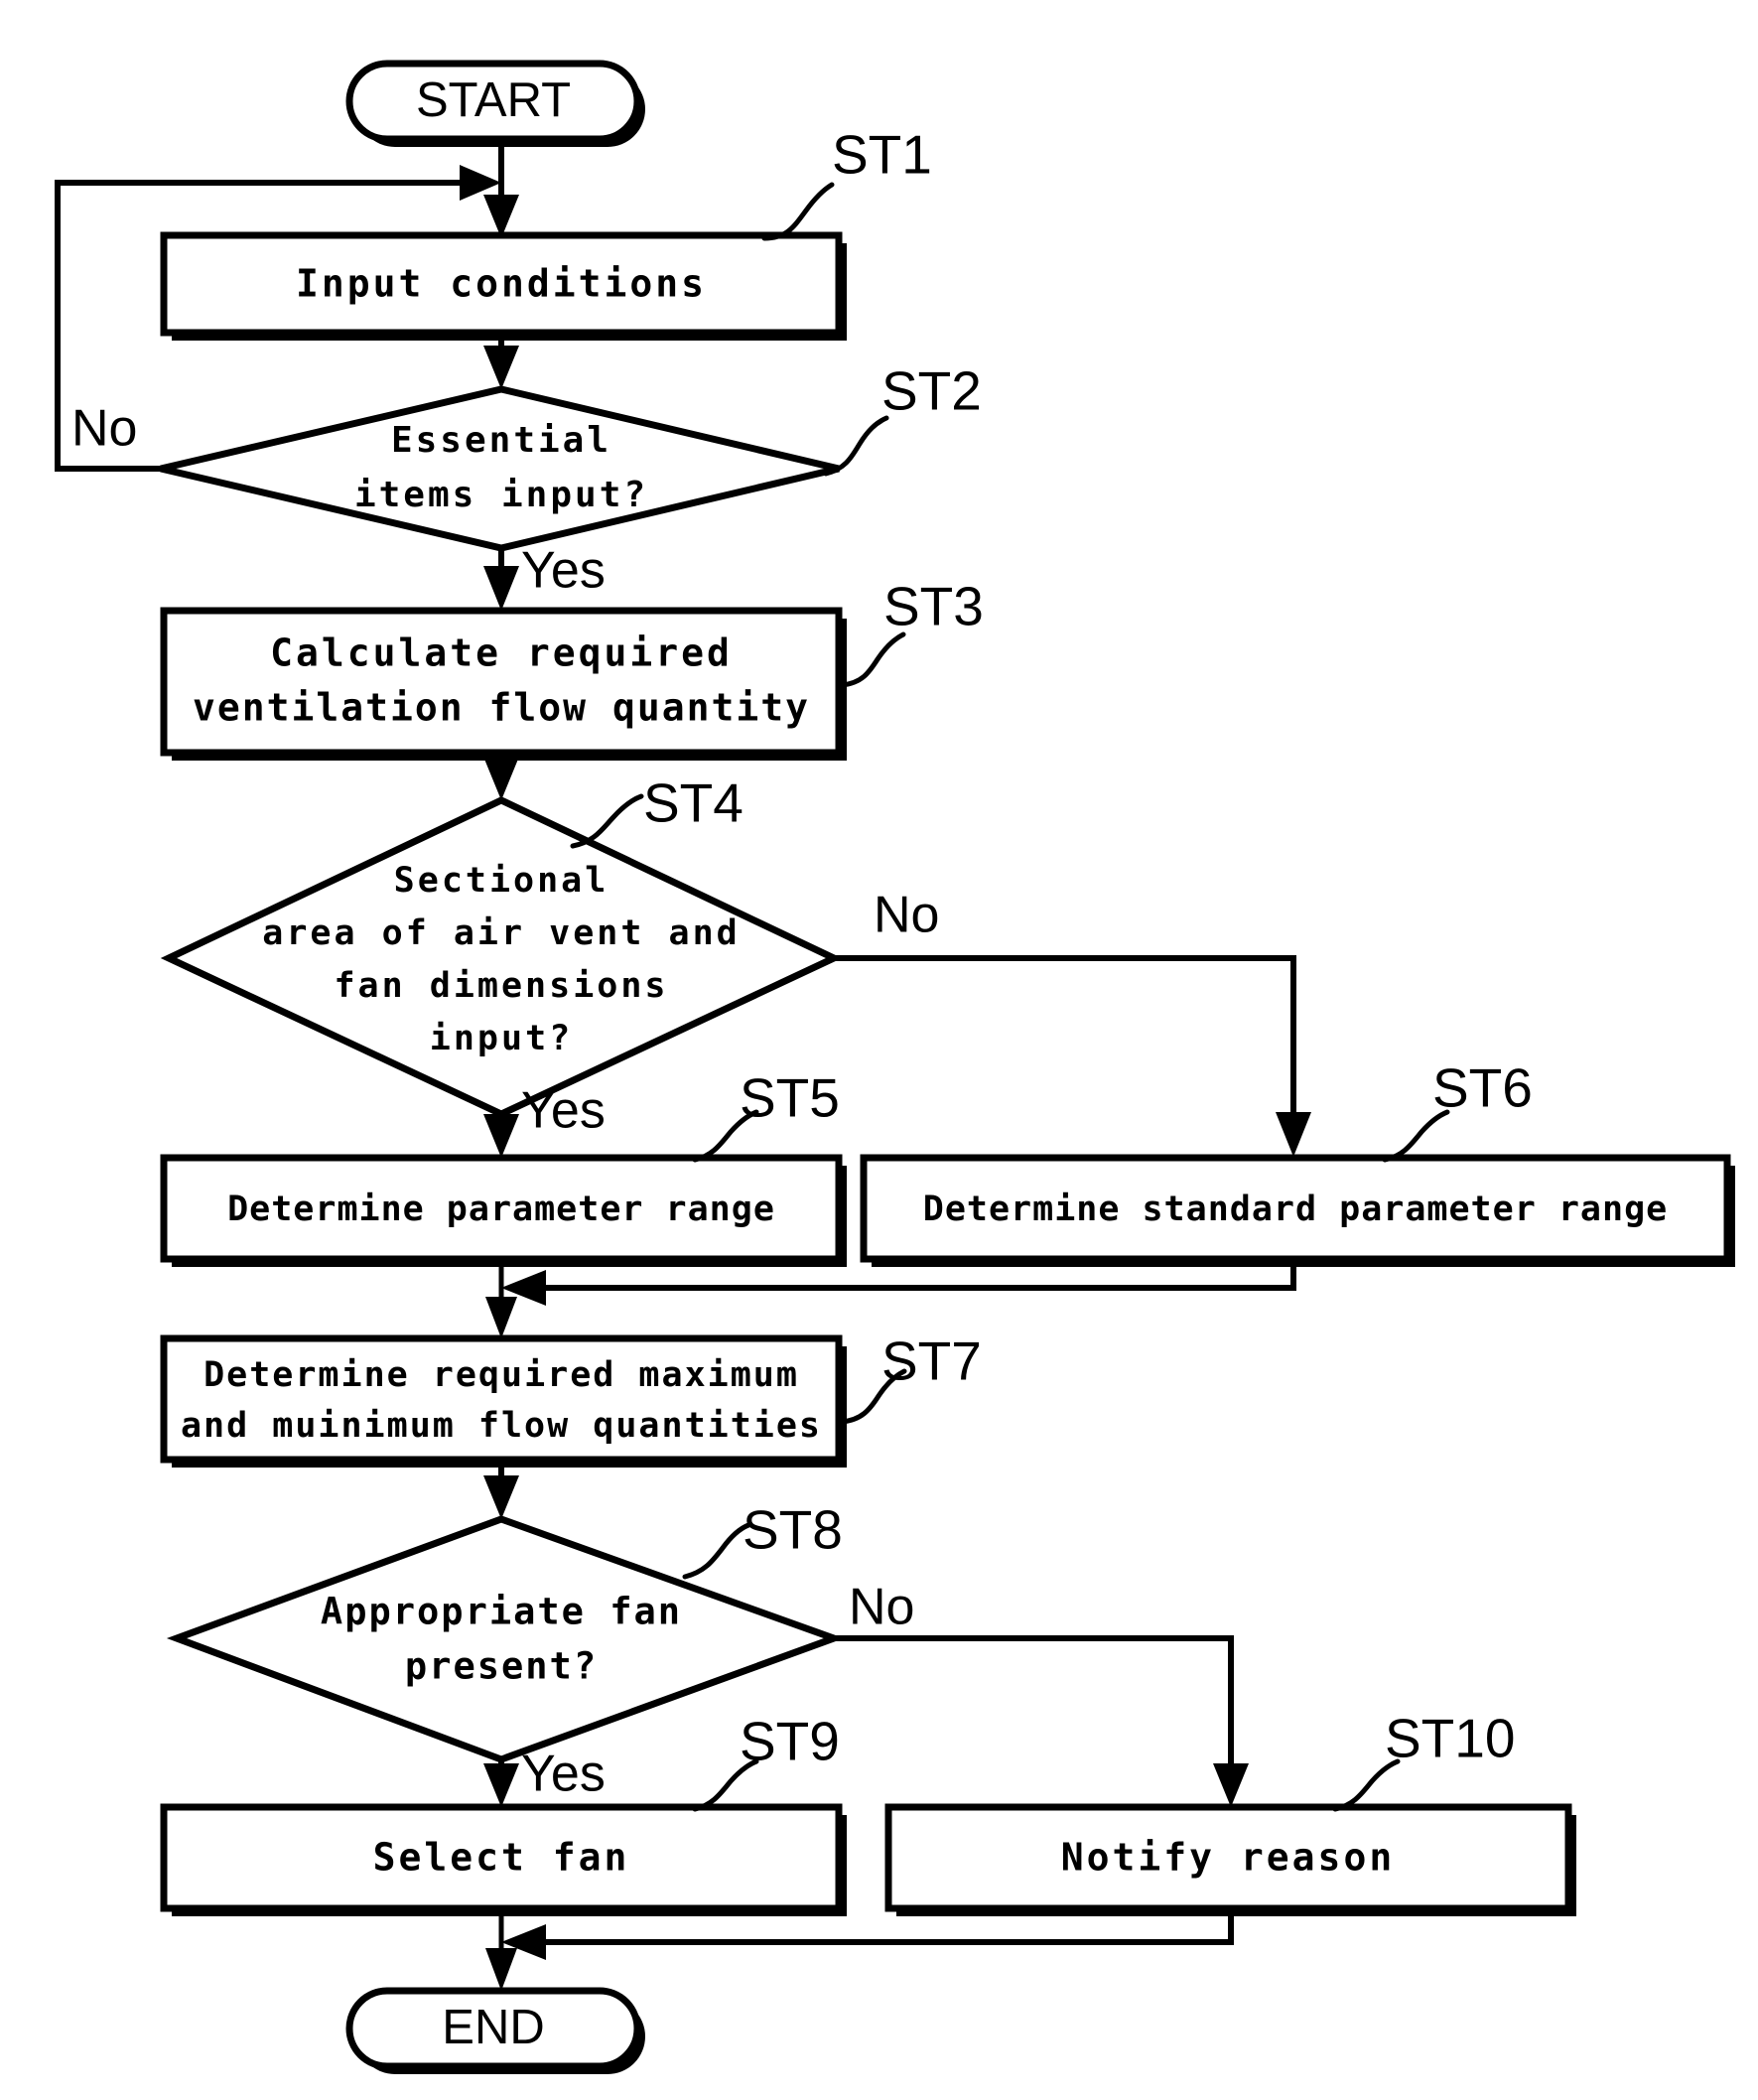 The height and width of the screenshot is (2100, 1758). I want to click on node-st9-label: Select fan, so click(501, 1858).